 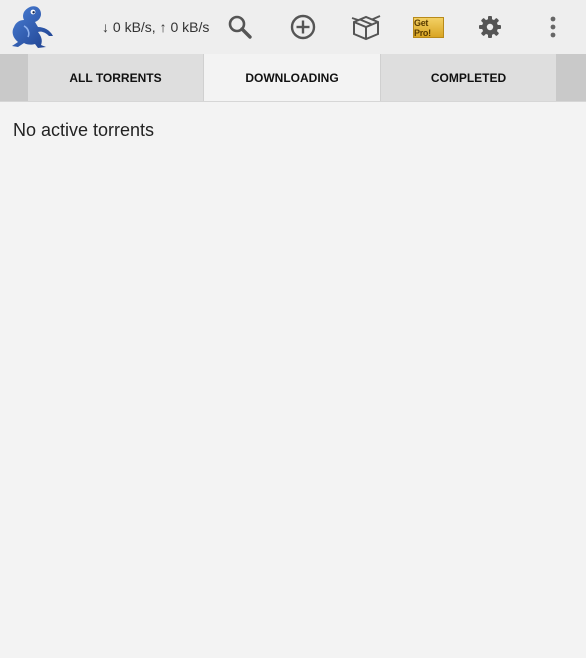 I want to click on package-icon, so click(x=366, y=28).